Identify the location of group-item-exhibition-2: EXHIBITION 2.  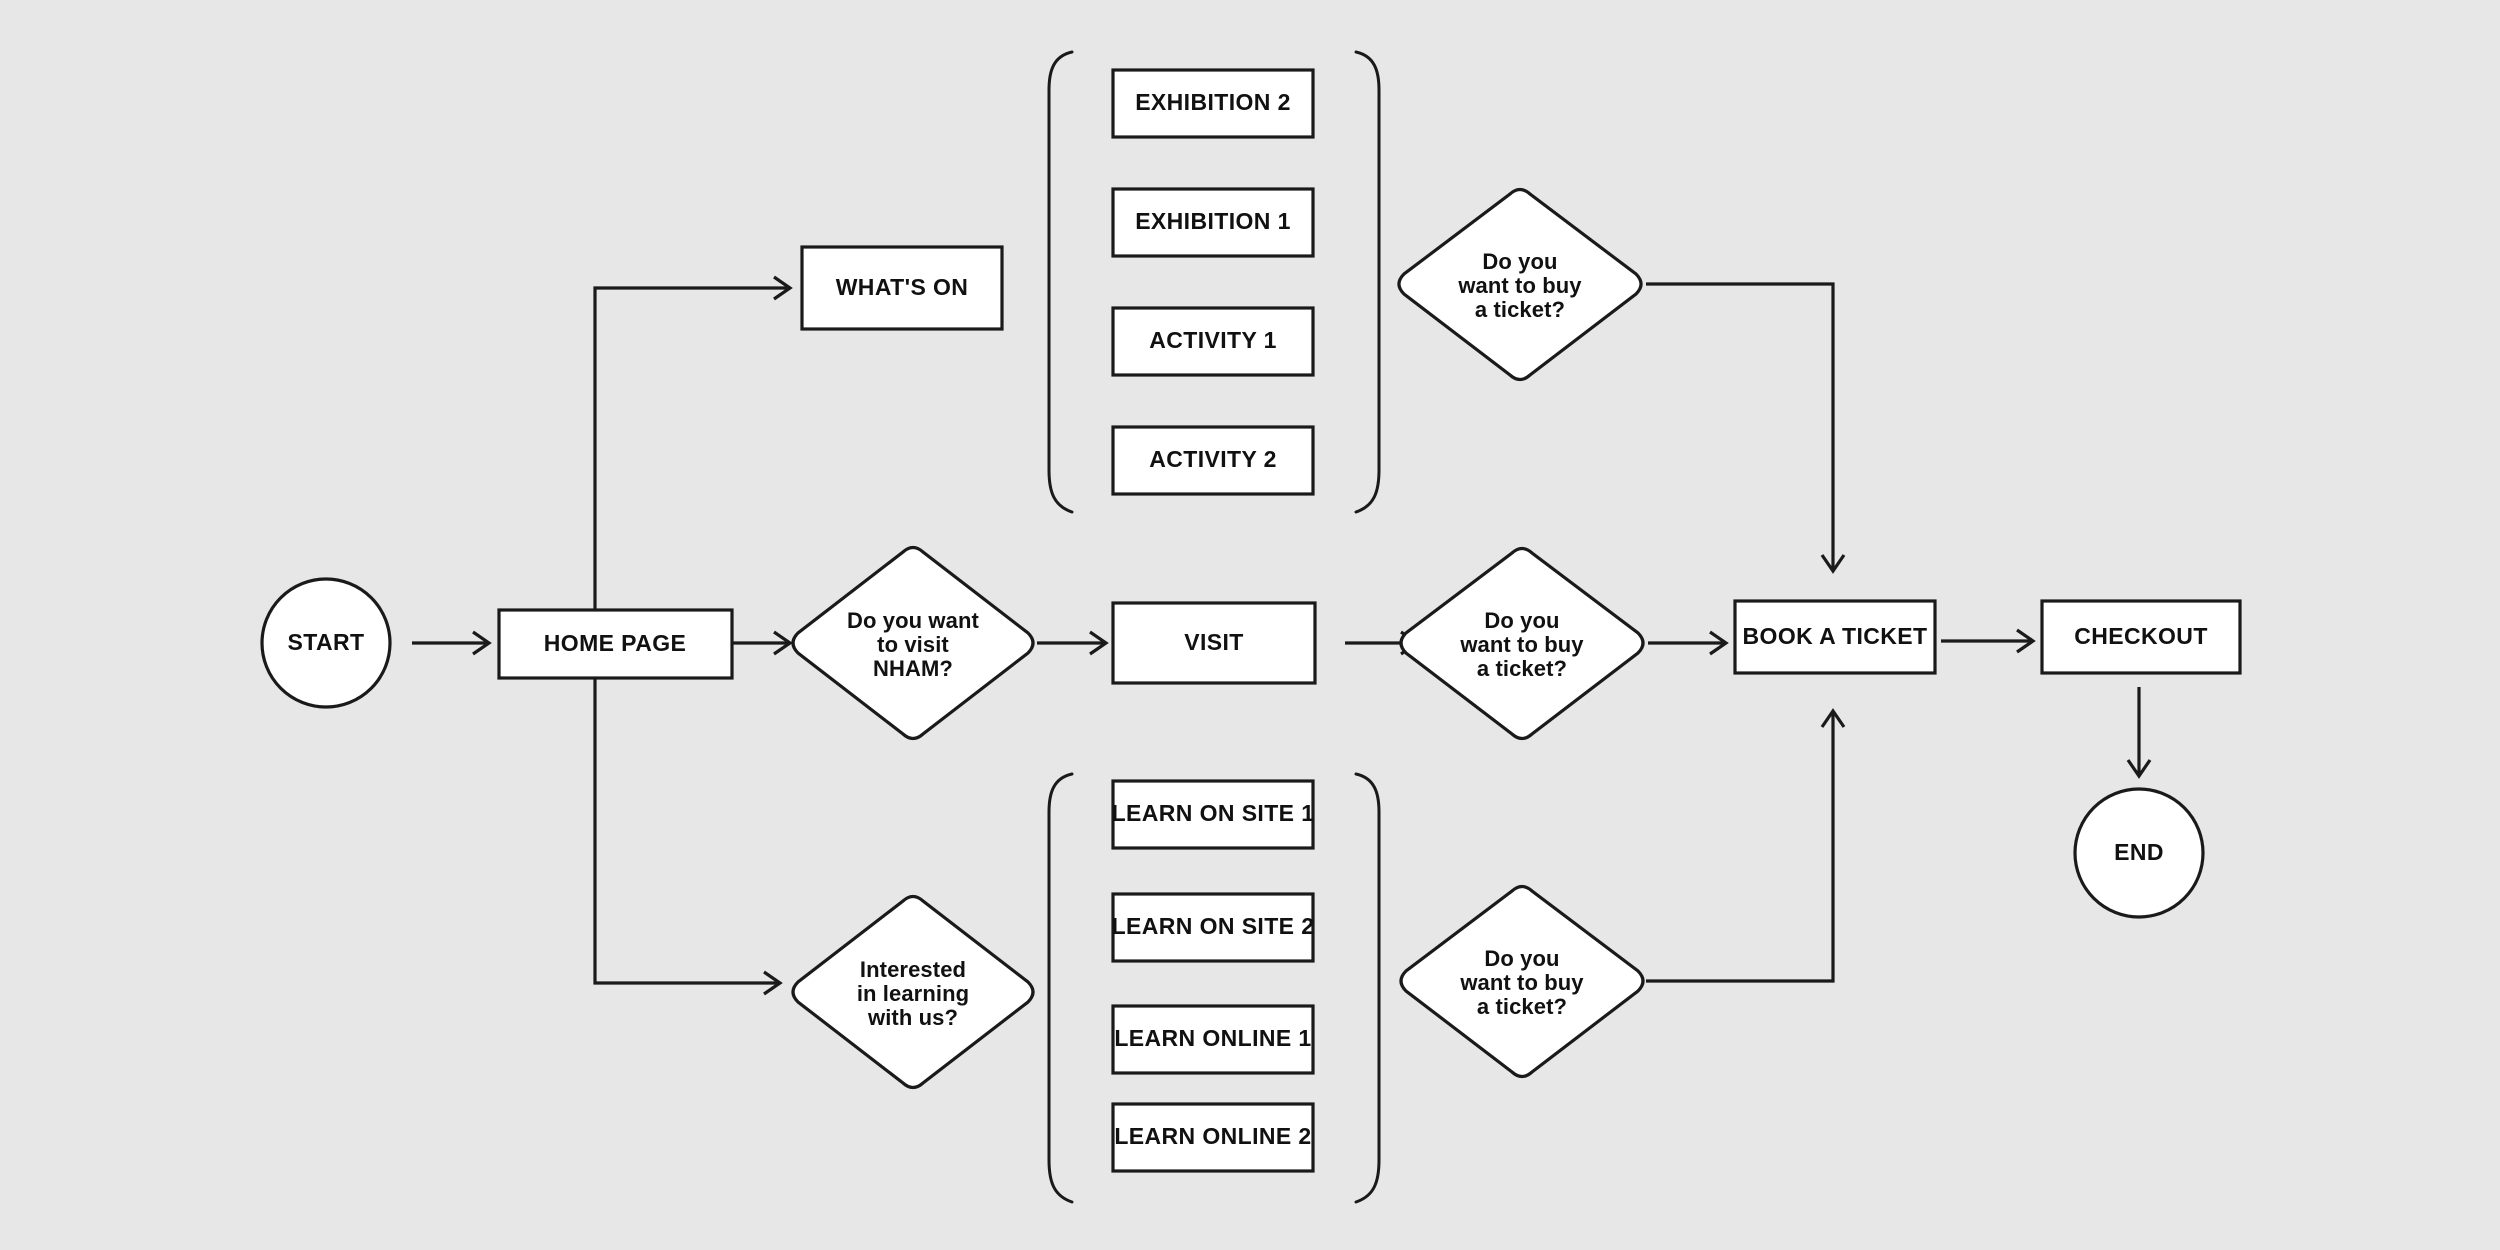
(1213, 103).